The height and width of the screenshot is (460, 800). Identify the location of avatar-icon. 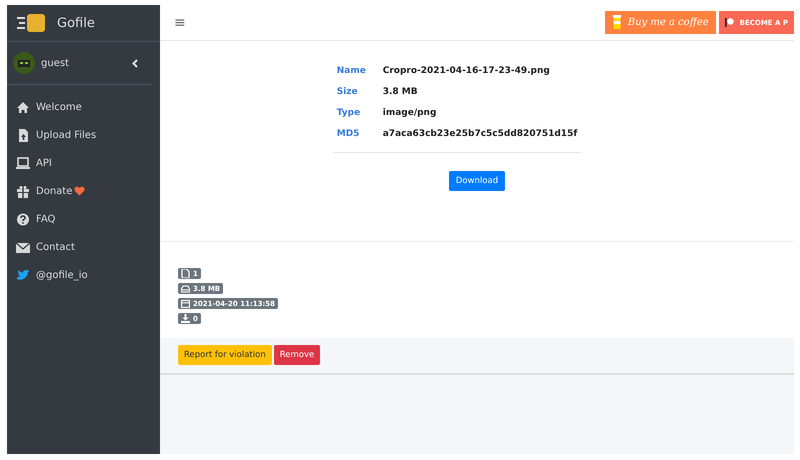
(24, 63).